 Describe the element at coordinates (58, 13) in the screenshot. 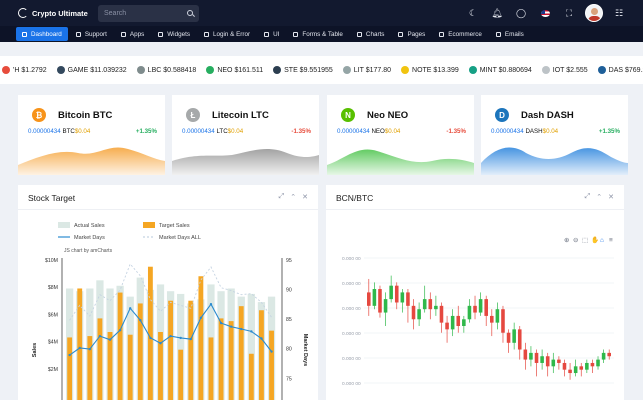

I see `brand-logo: Crypto Ultimate` at that location.